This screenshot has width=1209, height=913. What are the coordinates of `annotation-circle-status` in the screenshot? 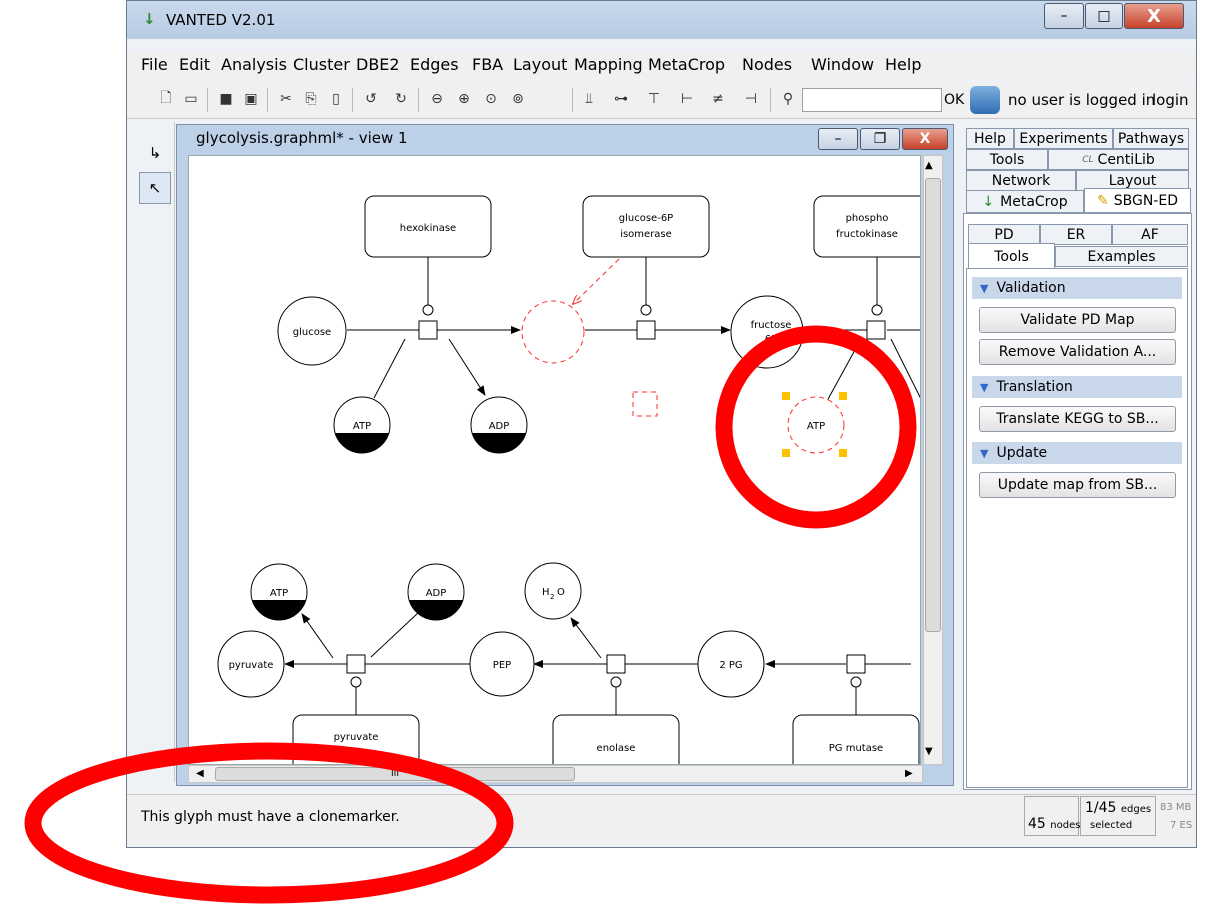 It's located at (269, 823).